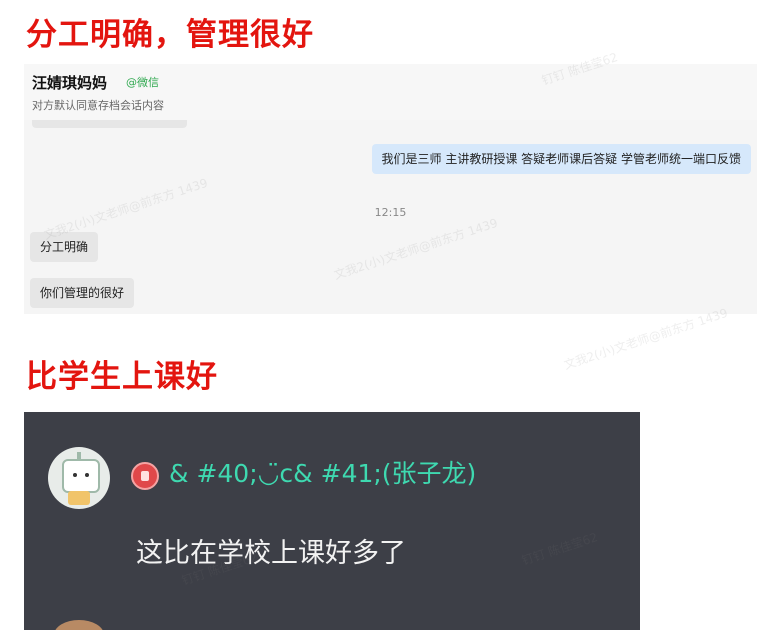  I want to click on outgoing-message-bubble: 我们是三师 主讲教研授课 答疑老师课后答疑 学管老师统一端口反馈, so click(561, 159).